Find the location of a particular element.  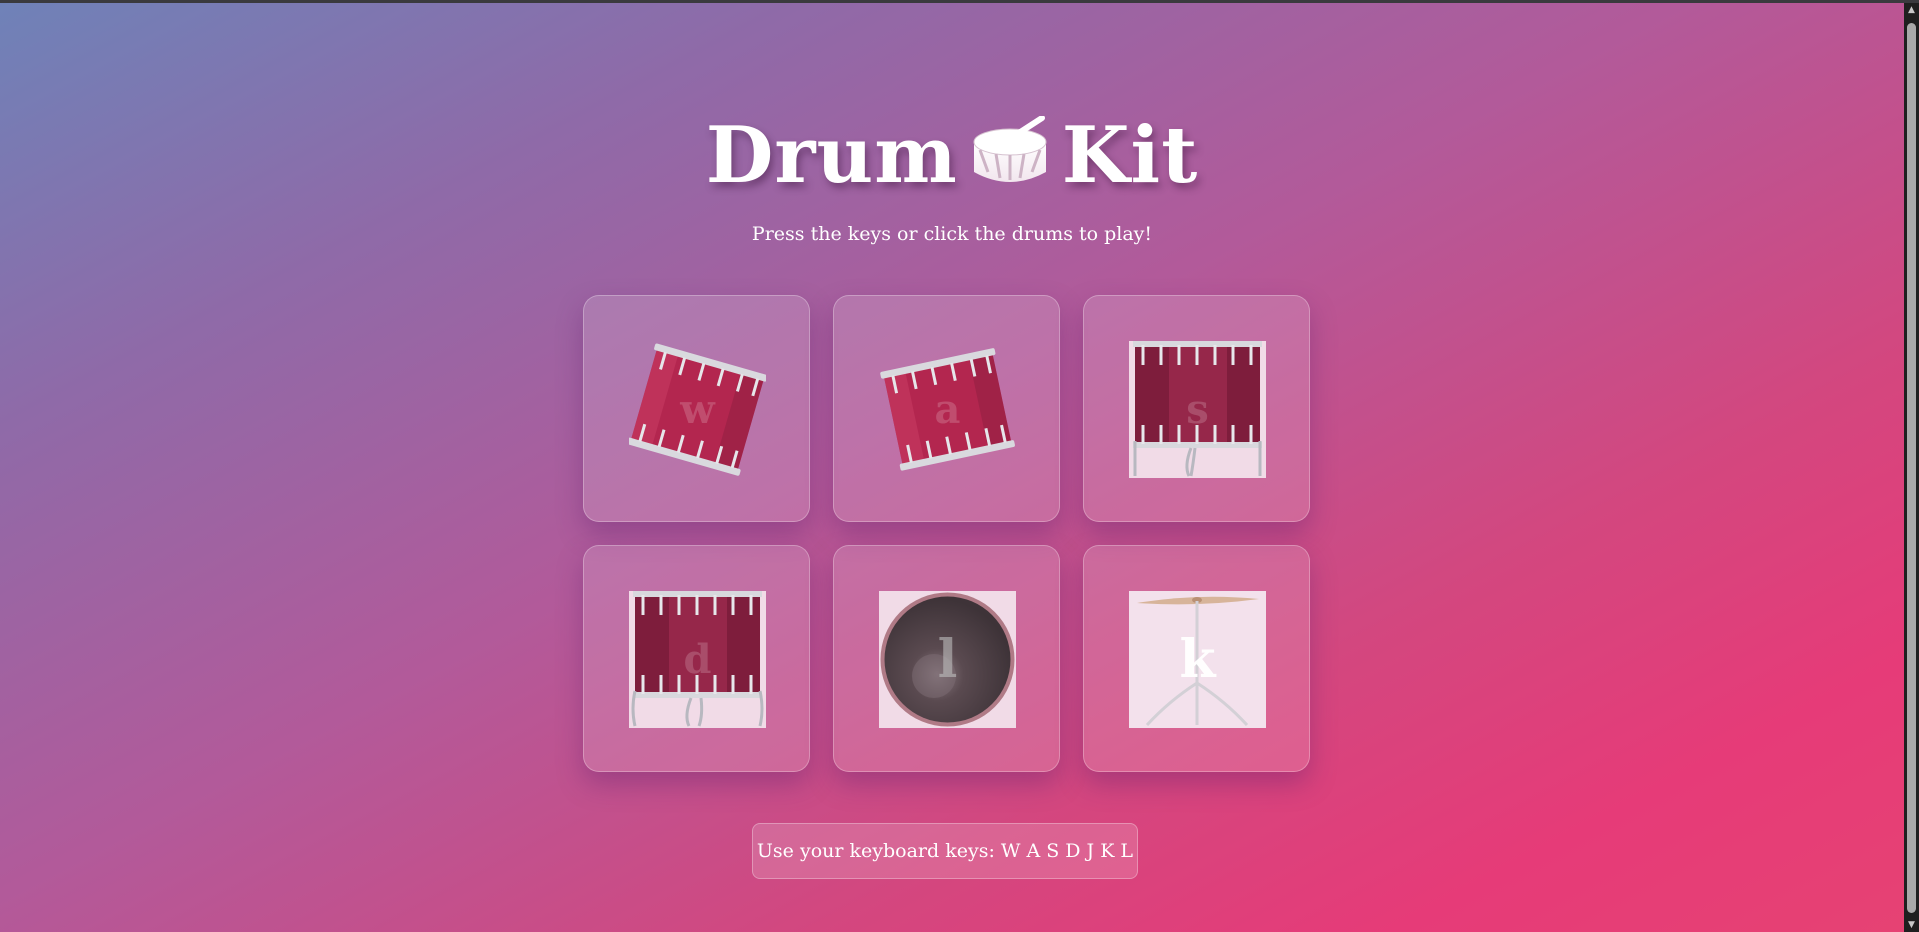

drum-pad-s: s is located at coordinates (1196, 408).